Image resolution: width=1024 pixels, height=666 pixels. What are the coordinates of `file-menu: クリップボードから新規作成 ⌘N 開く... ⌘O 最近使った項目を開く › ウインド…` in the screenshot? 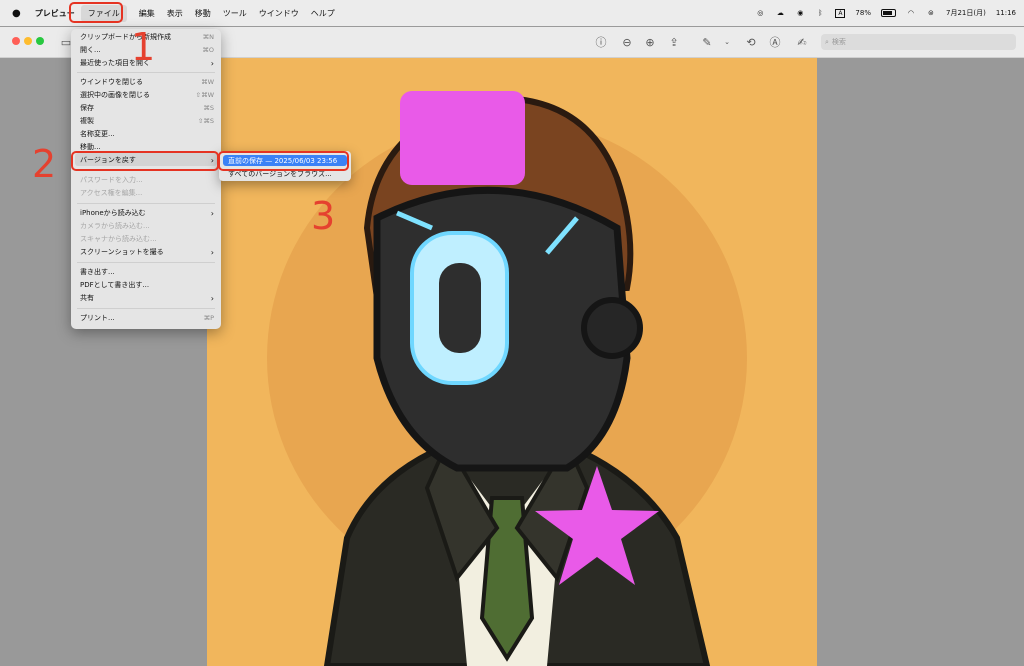 It's located at (146, 179).